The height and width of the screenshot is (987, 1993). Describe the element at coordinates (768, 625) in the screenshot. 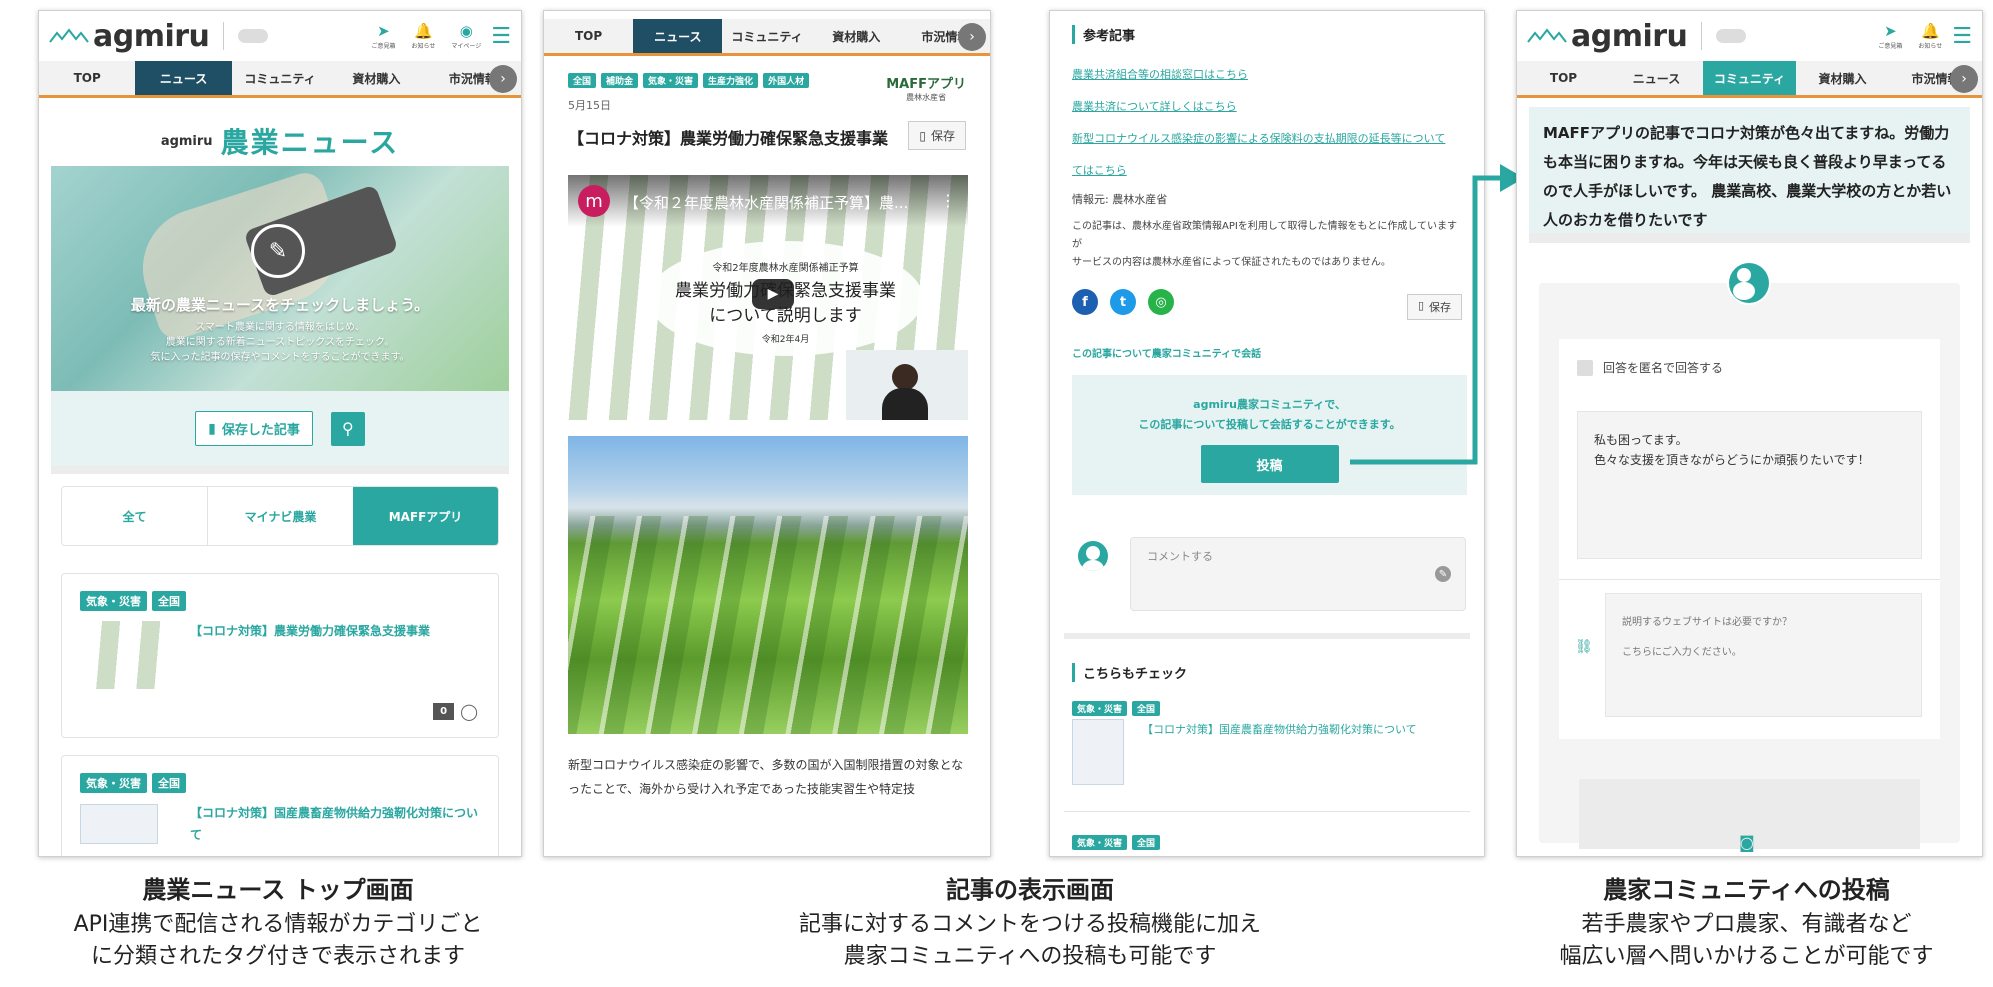

I see `field-rows` at that location.